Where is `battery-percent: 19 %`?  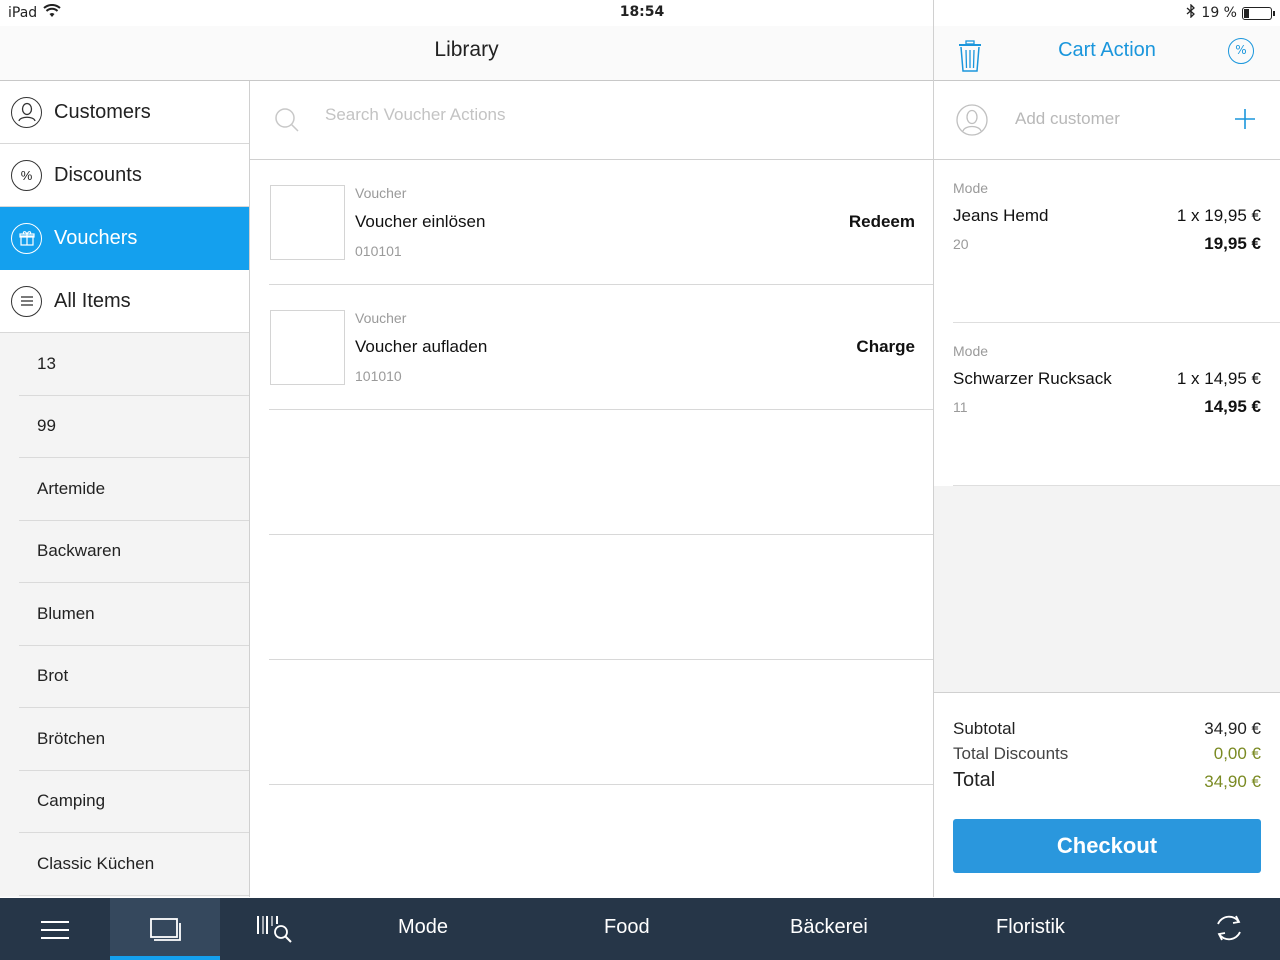
battery-percent: 19 % is located at coordinates (1219, 13).